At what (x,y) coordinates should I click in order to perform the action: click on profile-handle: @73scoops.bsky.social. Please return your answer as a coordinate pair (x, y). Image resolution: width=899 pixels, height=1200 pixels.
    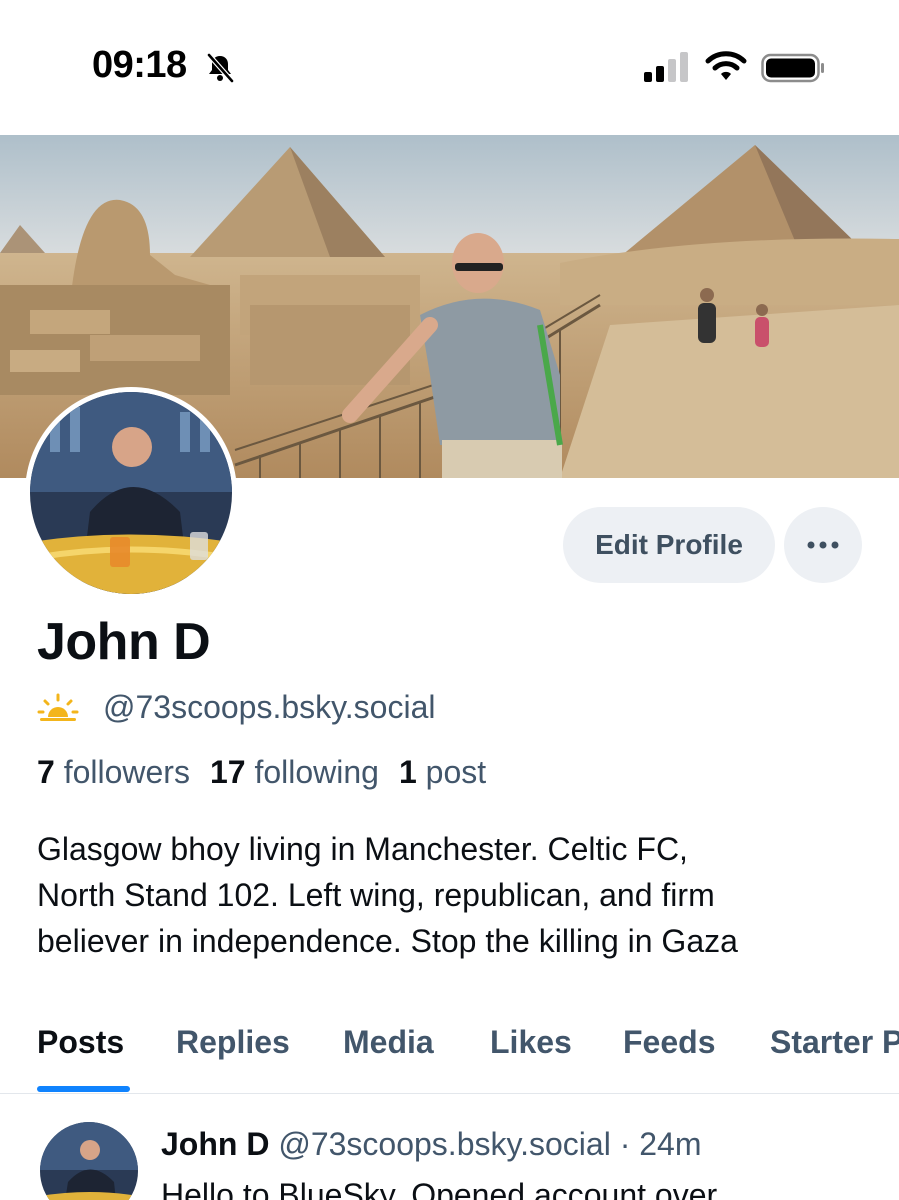
    Looking at the image, I should click on (269, 707).